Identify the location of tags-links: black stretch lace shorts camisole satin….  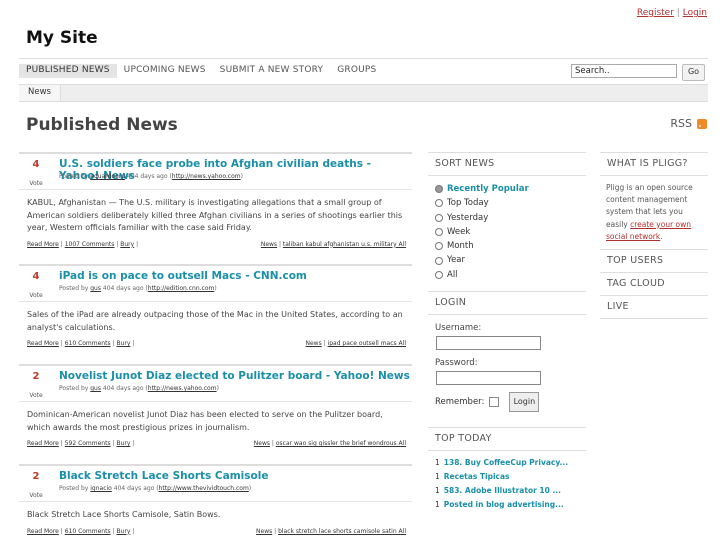
(342, 531).